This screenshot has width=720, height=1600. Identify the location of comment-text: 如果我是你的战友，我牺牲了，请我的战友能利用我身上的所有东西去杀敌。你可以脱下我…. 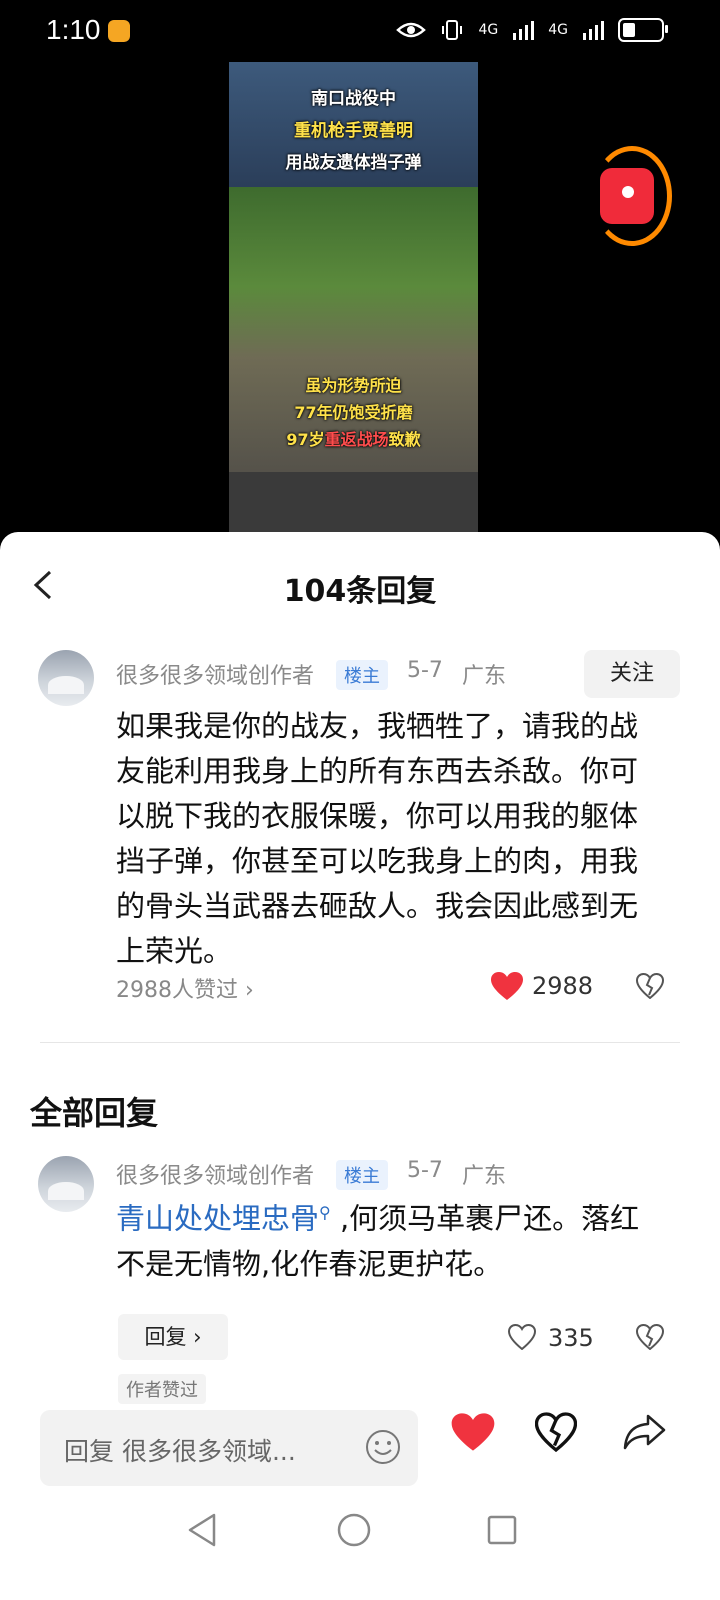
(377, 838).